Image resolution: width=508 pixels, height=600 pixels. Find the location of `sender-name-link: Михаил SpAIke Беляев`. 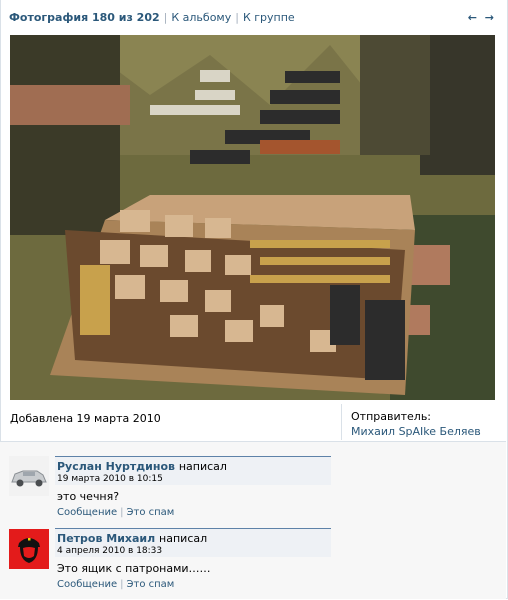

sender-name-link: Михаил SpAIke Беляев is located at coordinates (416, 431).